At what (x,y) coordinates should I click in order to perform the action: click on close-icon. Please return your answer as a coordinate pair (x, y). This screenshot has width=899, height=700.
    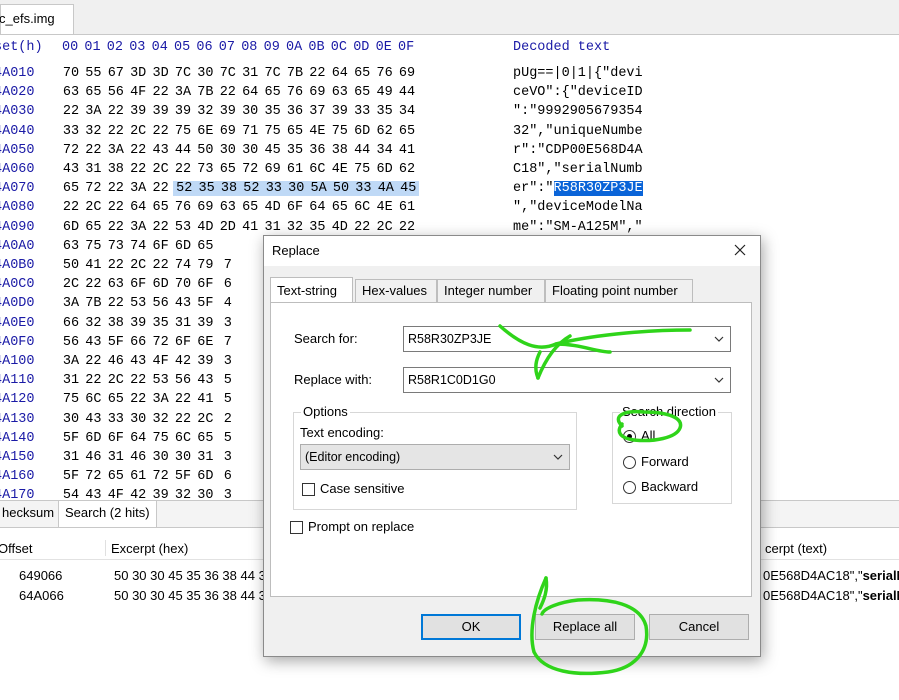
    Looking at the image, I should click on (740, 250).